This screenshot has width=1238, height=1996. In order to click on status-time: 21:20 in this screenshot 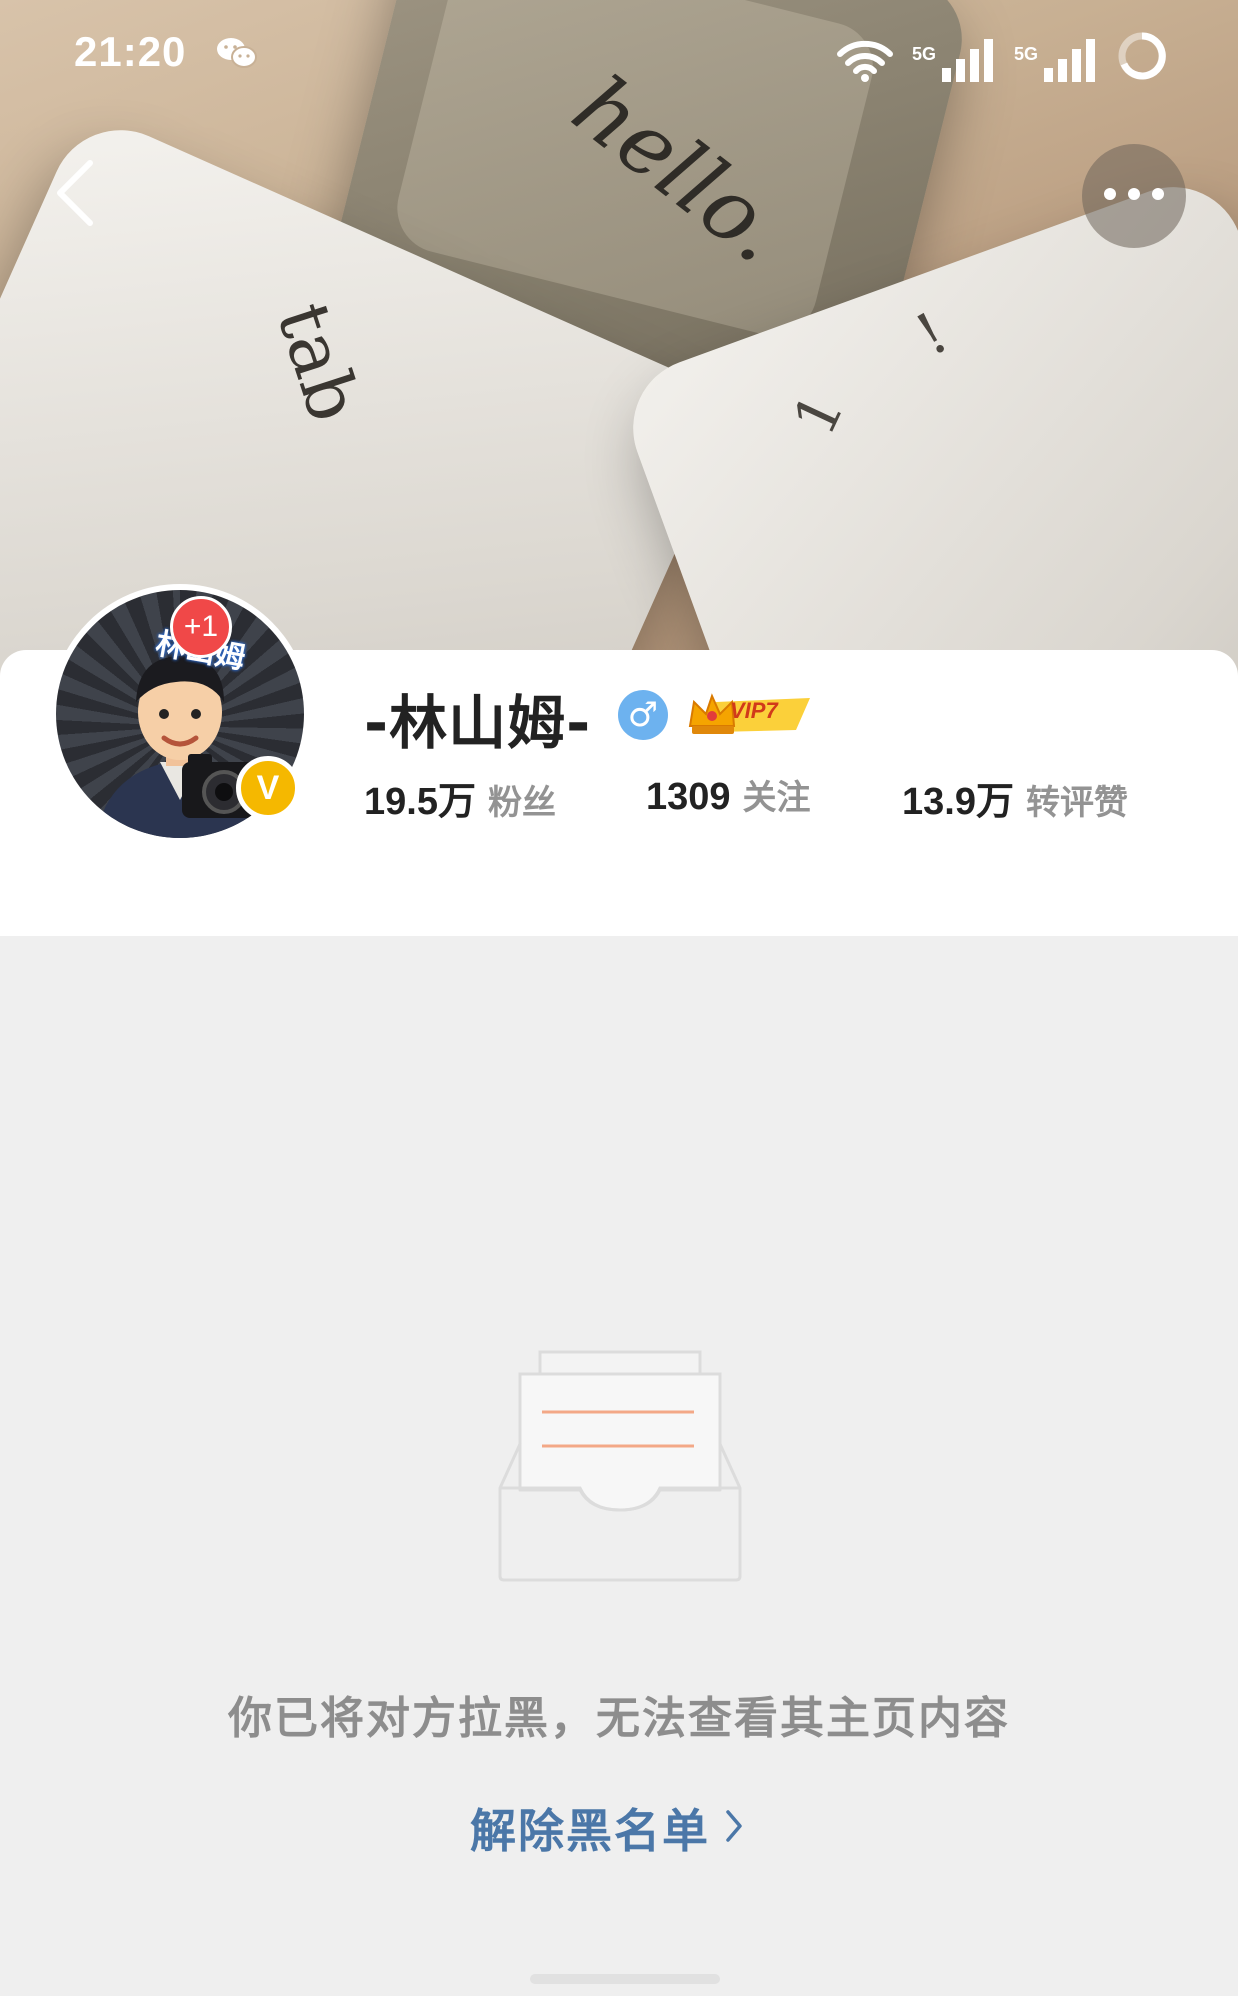, I will do `click(130, 51)`.